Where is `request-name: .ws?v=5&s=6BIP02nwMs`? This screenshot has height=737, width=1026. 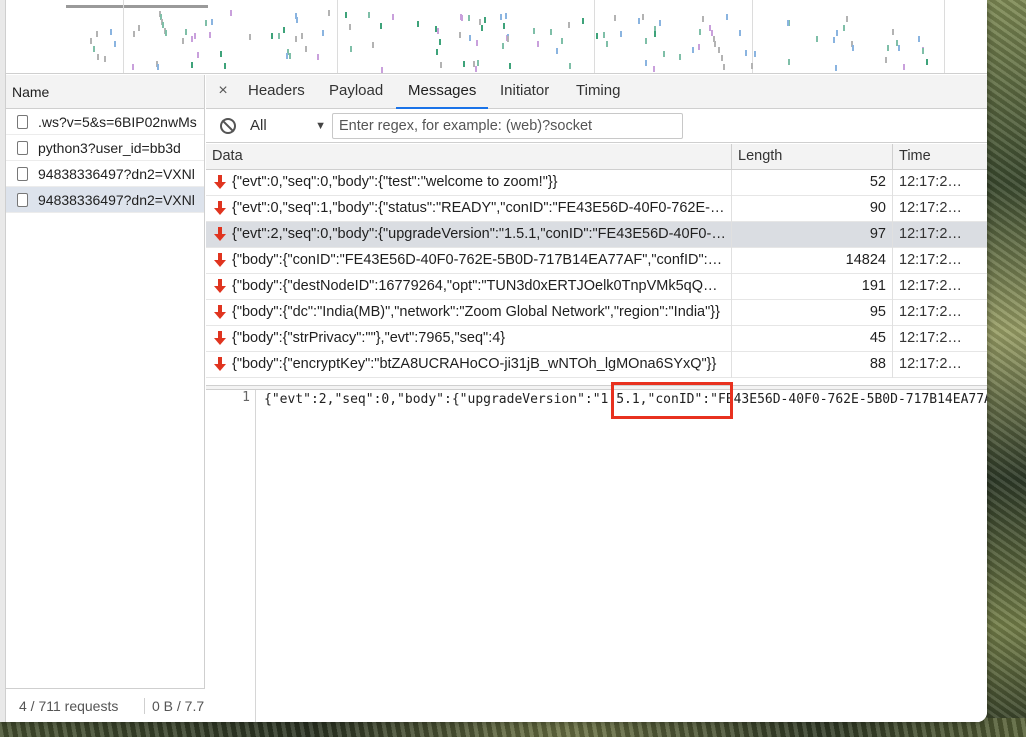 request-name: .ws?v=5&s=6BIP02nwMs is located at coordinates (117, 122).